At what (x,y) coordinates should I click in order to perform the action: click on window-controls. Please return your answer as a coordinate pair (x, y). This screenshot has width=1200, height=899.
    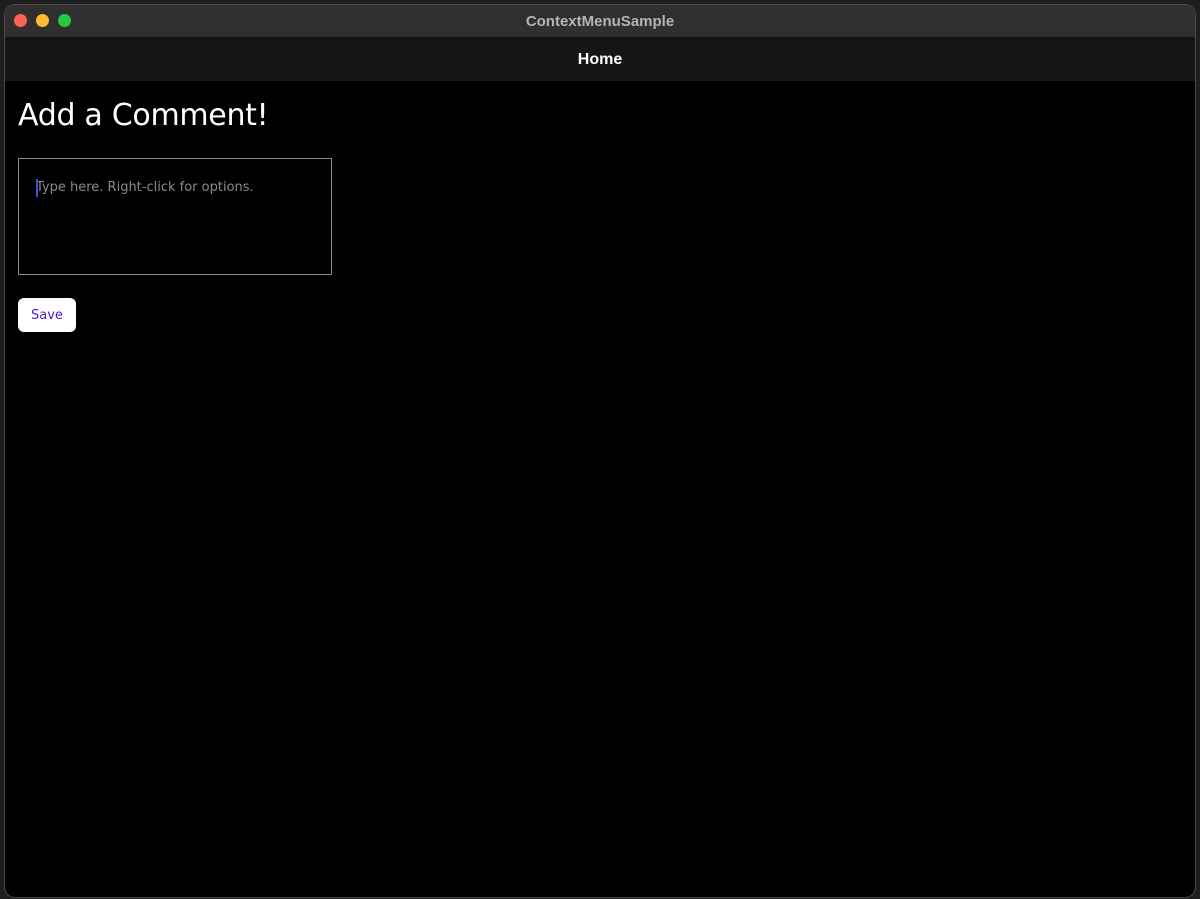
    Looking at the image, I should click on (42, 20).